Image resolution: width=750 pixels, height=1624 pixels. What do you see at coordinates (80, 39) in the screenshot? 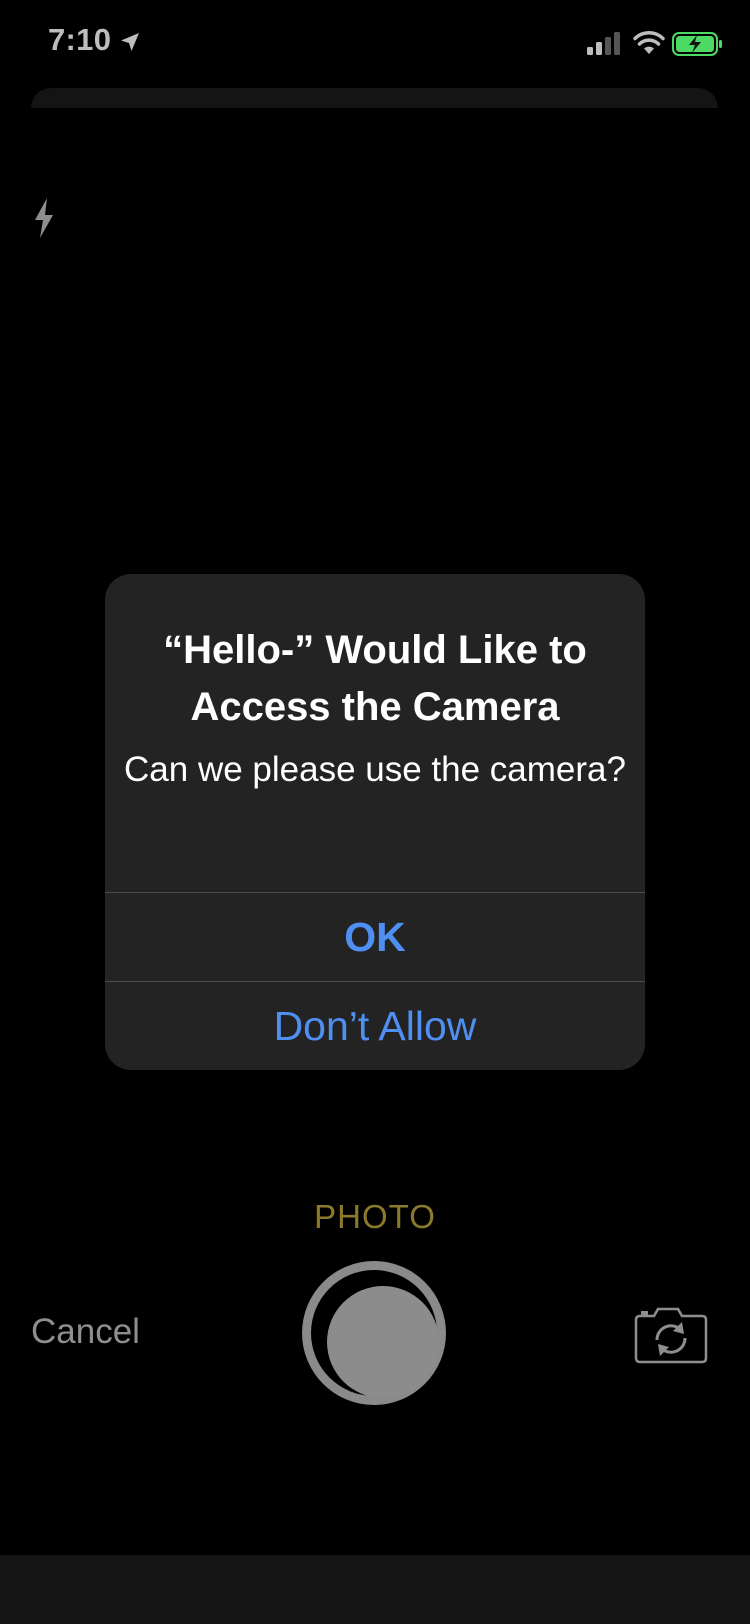
I see `status-time: 7:10` at bounding box center [80, 39].